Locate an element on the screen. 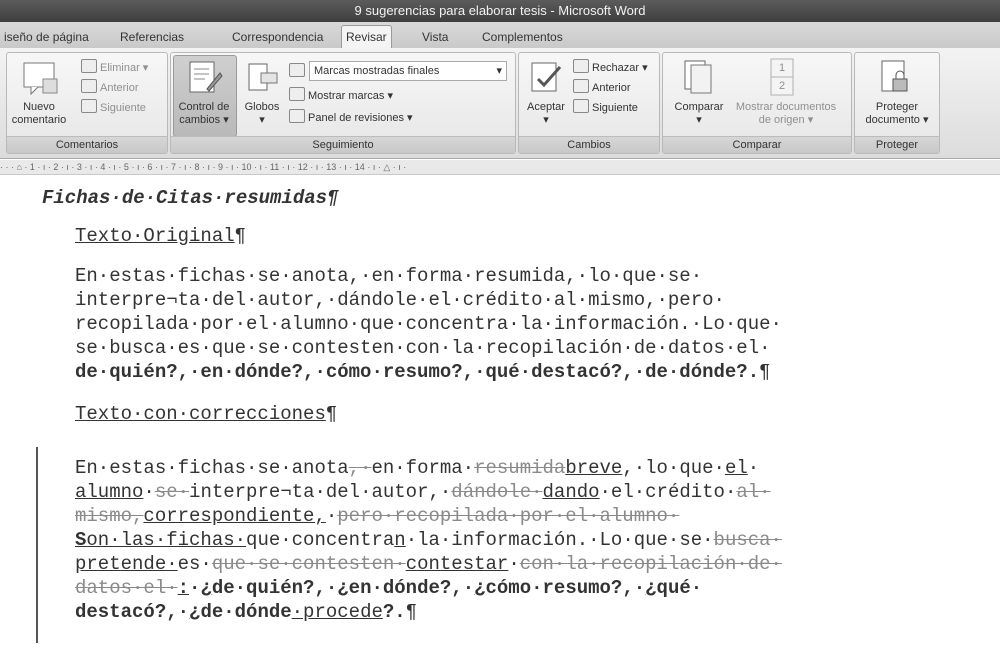 The height and width of the screenshot is (646, 1000). inserted-text: correspondiente, is located at coordinates (234, 516).